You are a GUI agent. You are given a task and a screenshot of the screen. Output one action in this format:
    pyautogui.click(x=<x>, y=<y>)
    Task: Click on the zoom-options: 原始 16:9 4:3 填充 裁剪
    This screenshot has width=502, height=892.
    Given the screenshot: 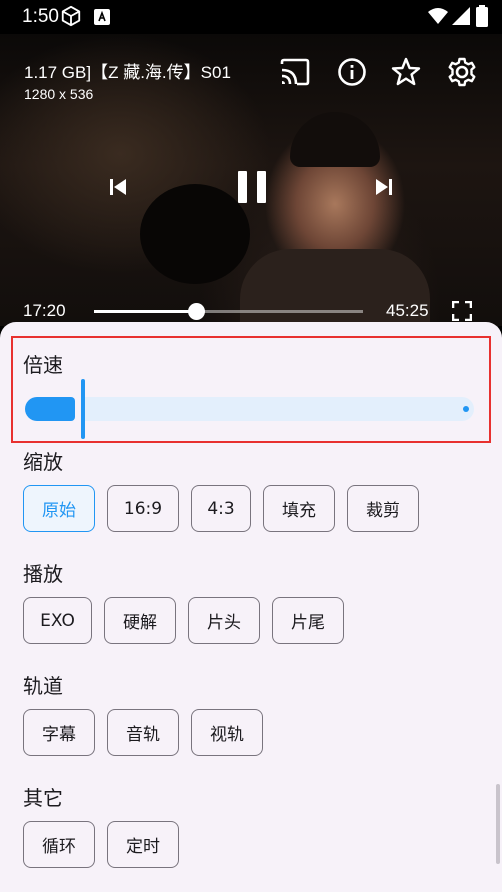 What is the action you would take?
    pyautogui.click(x=221, y=508)
    